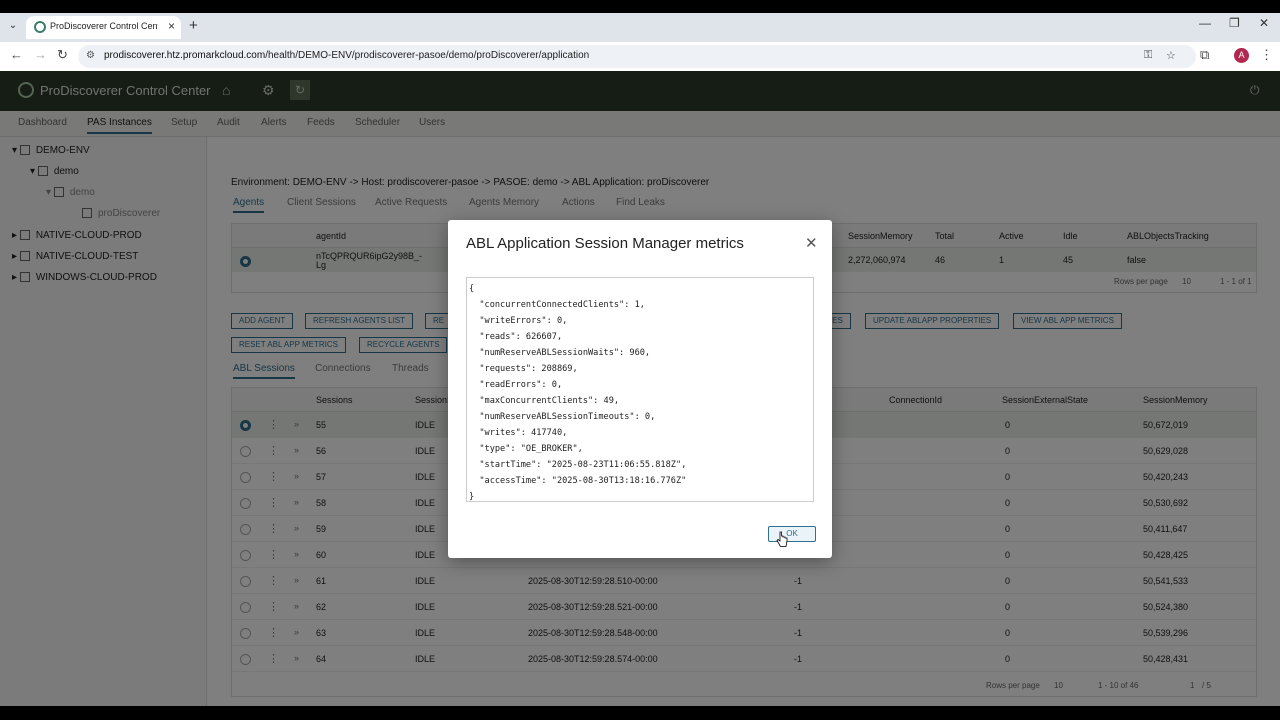 The image size is (1280, 720). Describe the element at coordinates (13, 26) in the screenshot. I see `tab-search-icon: ⌄` at that location.